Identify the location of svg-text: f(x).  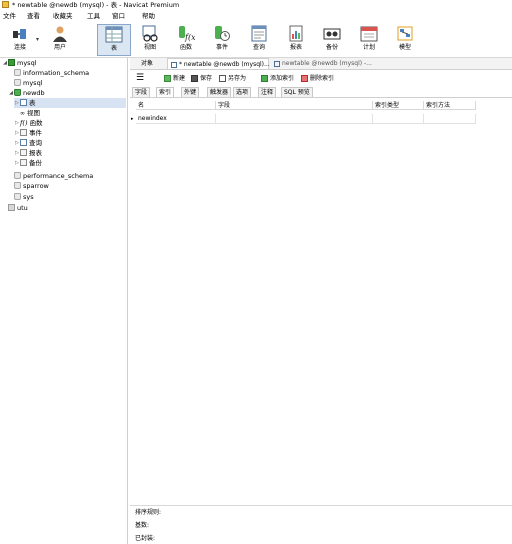
(189, 37).